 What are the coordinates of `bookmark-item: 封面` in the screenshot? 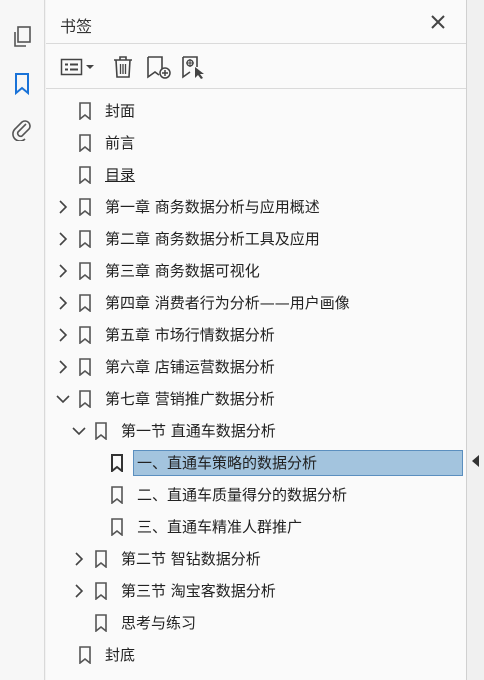 It's located at (97, 111).